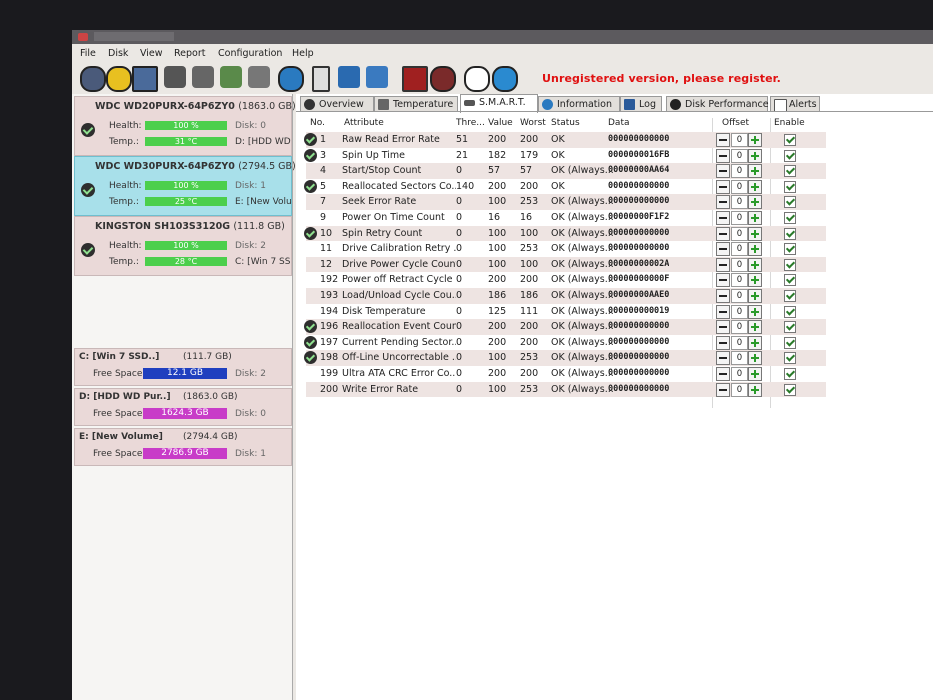 This screenshot has height=700, width=933. Describe the element at coordinates (415, 79) in the screenshot. I see `monitor-icon` at that location.